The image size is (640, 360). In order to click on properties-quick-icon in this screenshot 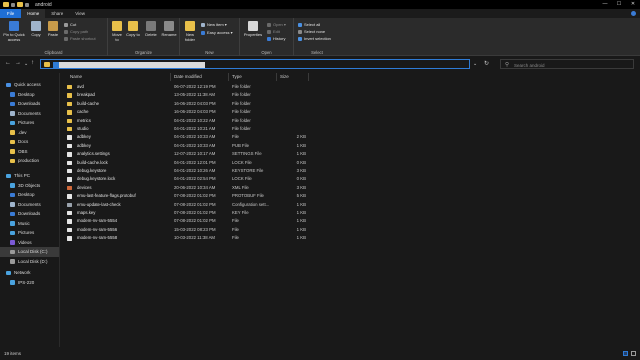, I will do `click(13, 4)`.